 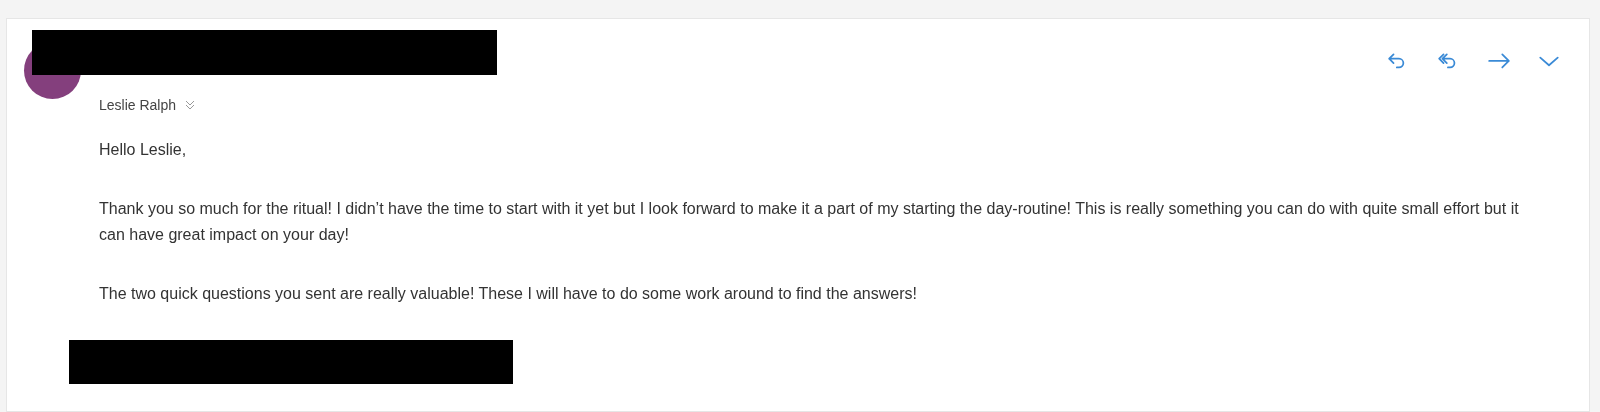 What do you see at coordinates (138, 105) in the screenshot?
I see `recipient-name: Leslie Ralph` at bounding box center [138, 105].